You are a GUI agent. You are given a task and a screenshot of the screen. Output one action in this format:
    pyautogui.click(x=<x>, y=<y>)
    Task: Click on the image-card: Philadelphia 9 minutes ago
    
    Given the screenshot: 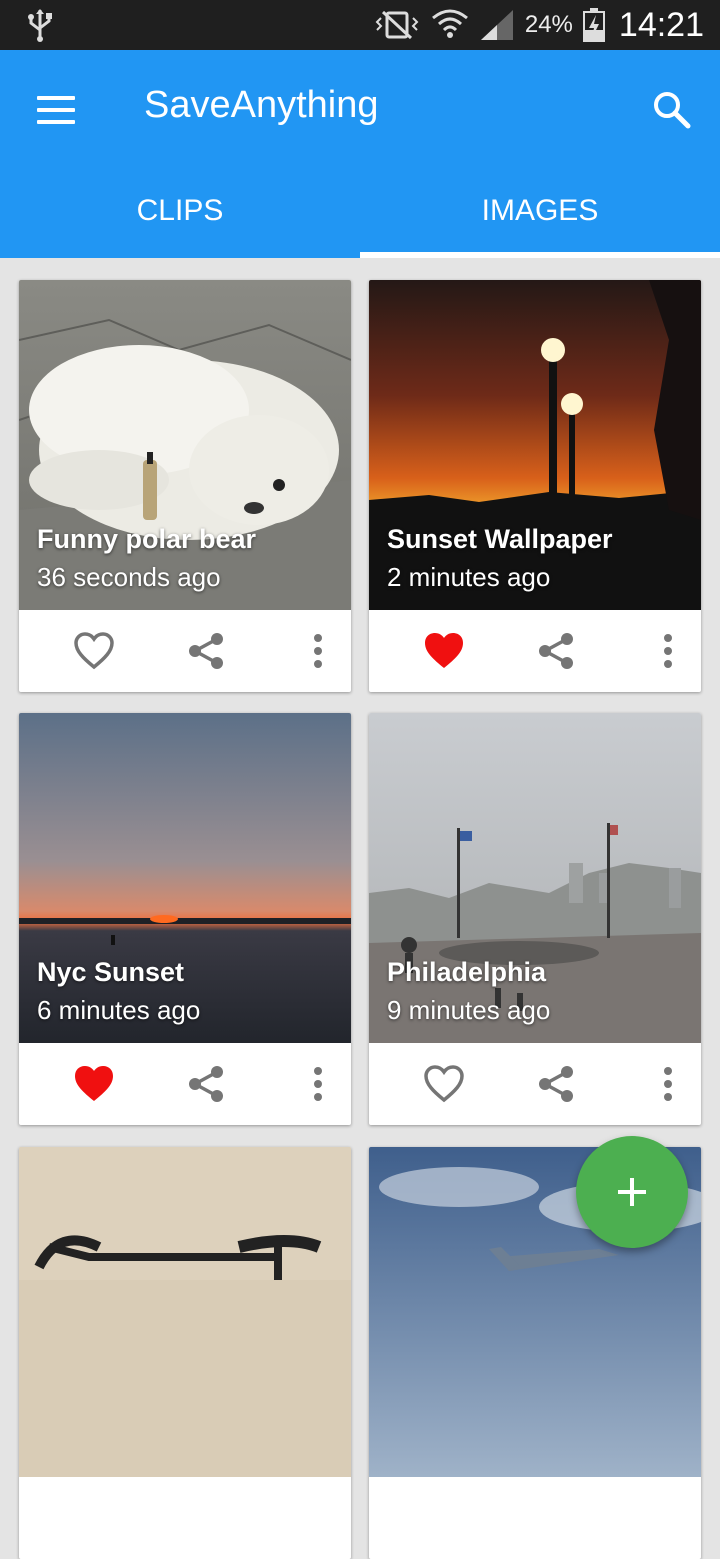 What is the action you would take?
    pyautogui.click(x=535, y=919)
    